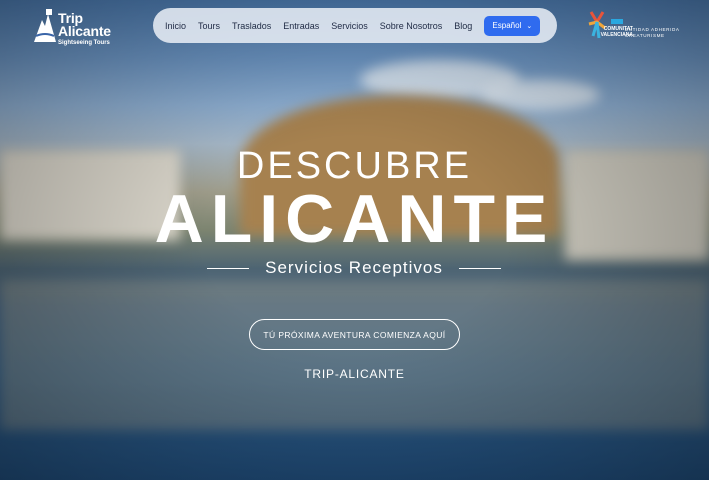 The width and height of the screenshot is (709, 480). What do you see at coordinates (617, 21) in the screenshot?
I see `partner-badge-icon` at bounding box center [617, 21].